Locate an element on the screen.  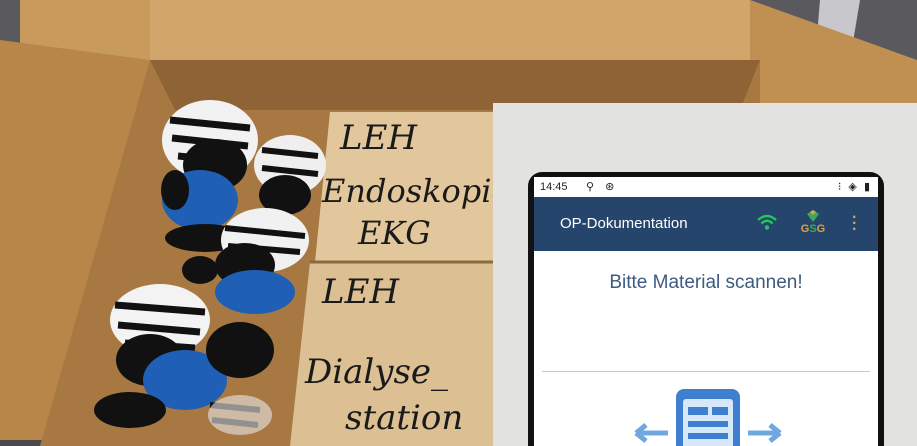
gsg-logo-text: GSG is located at coordinates (813, 229).